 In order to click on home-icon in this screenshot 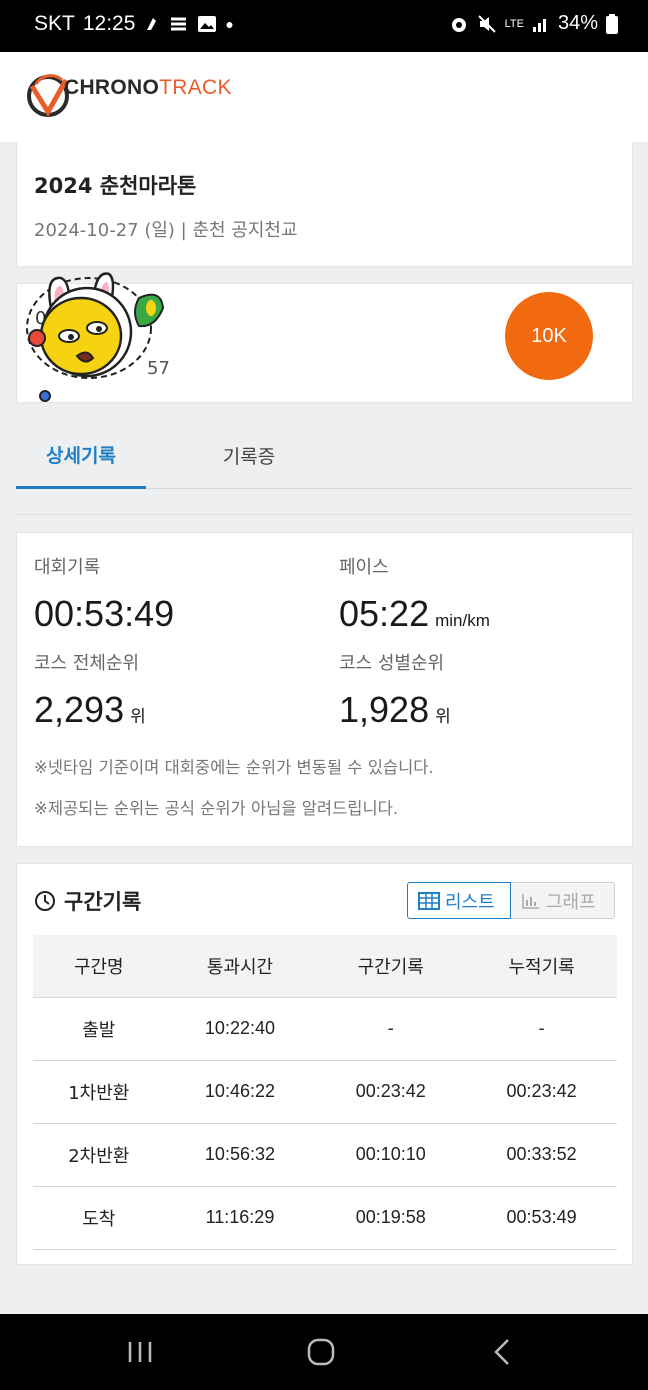, I will do `click(321, 1352)`.